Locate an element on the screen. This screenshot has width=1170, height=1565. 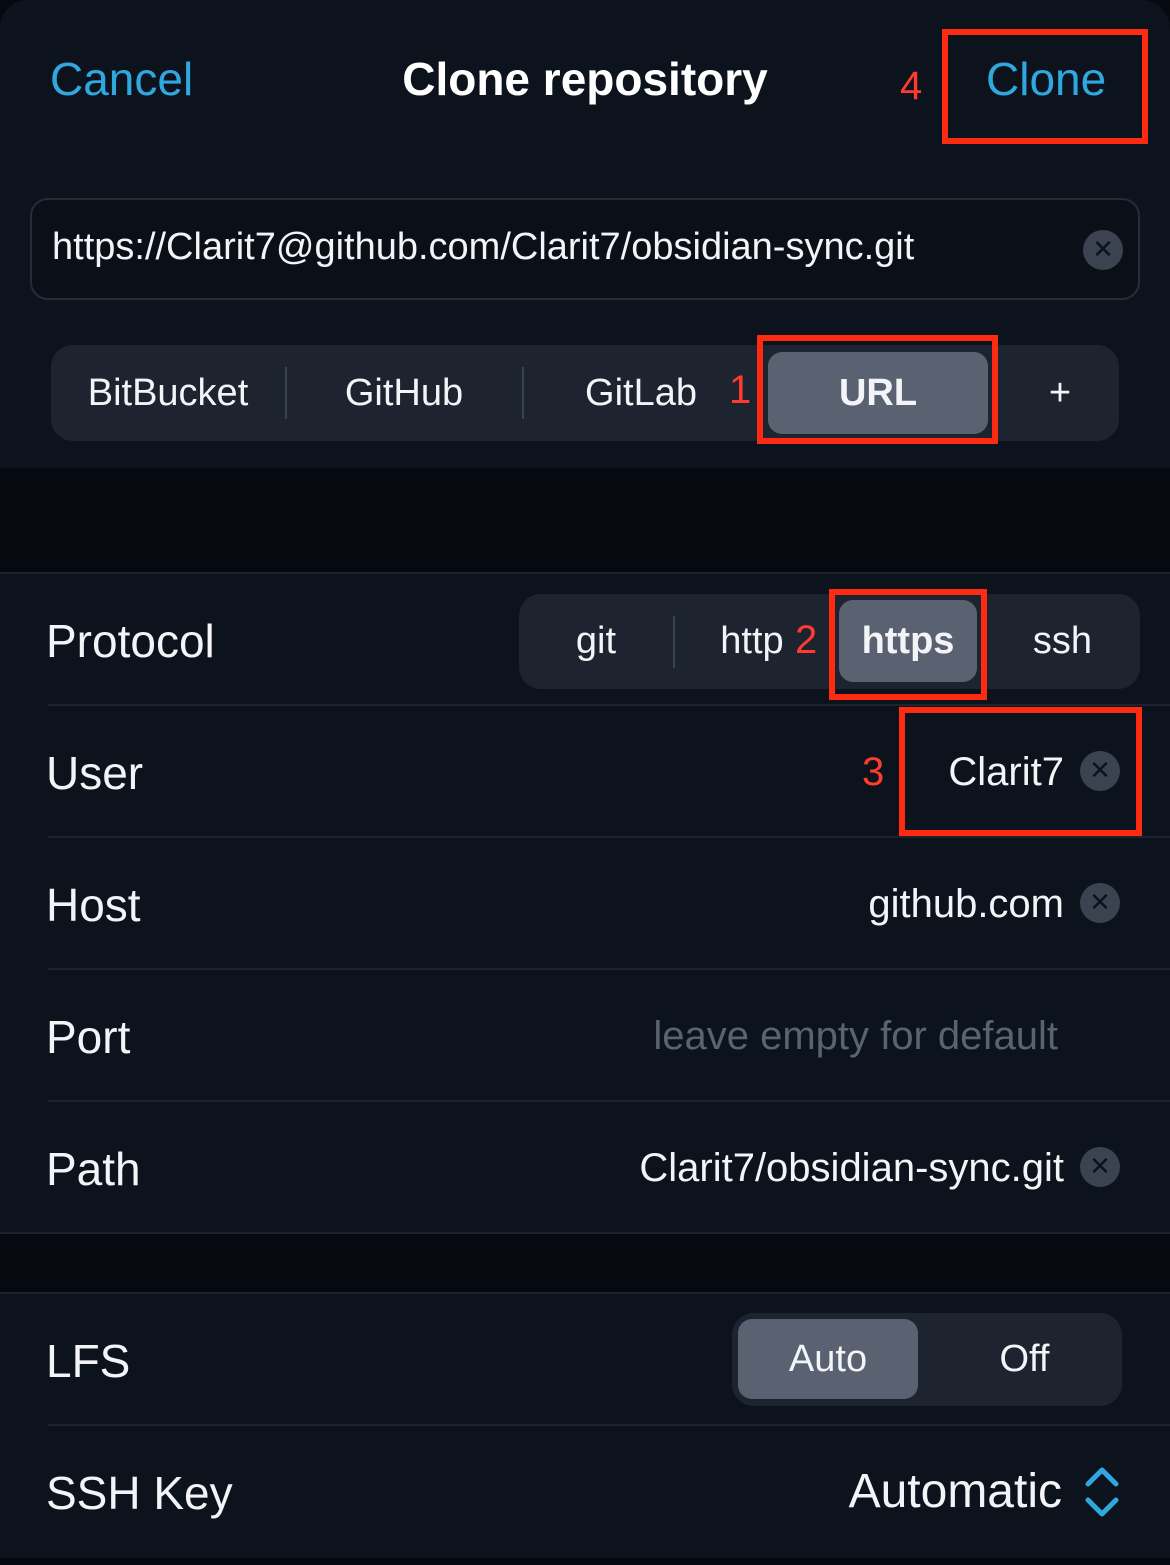
port-field: leave empty for default is located at coordinates (855, 1036).